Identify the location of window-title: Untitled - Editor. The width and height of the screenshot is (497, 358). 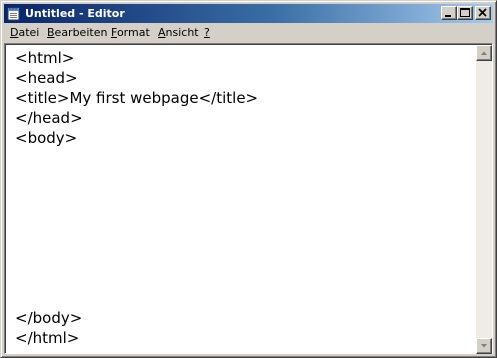
(75, 13).